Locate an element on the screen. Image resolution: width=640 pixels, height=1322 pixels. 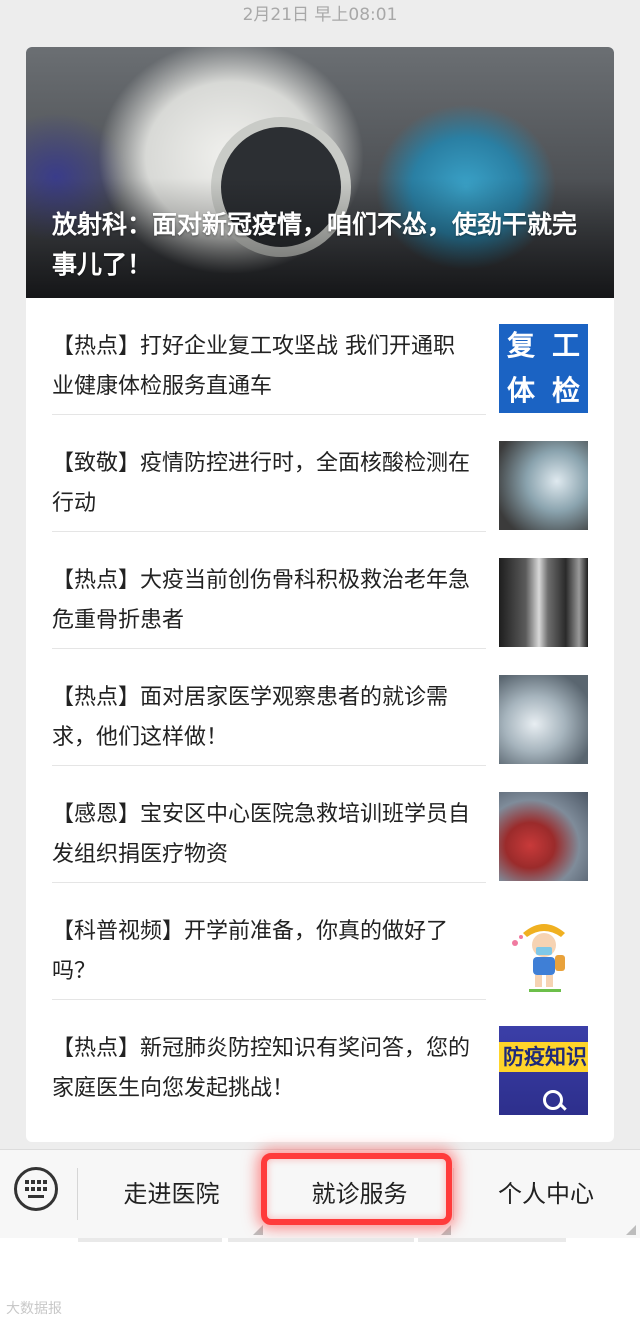
lower-blank-area is located at coordinates (320, 1283).